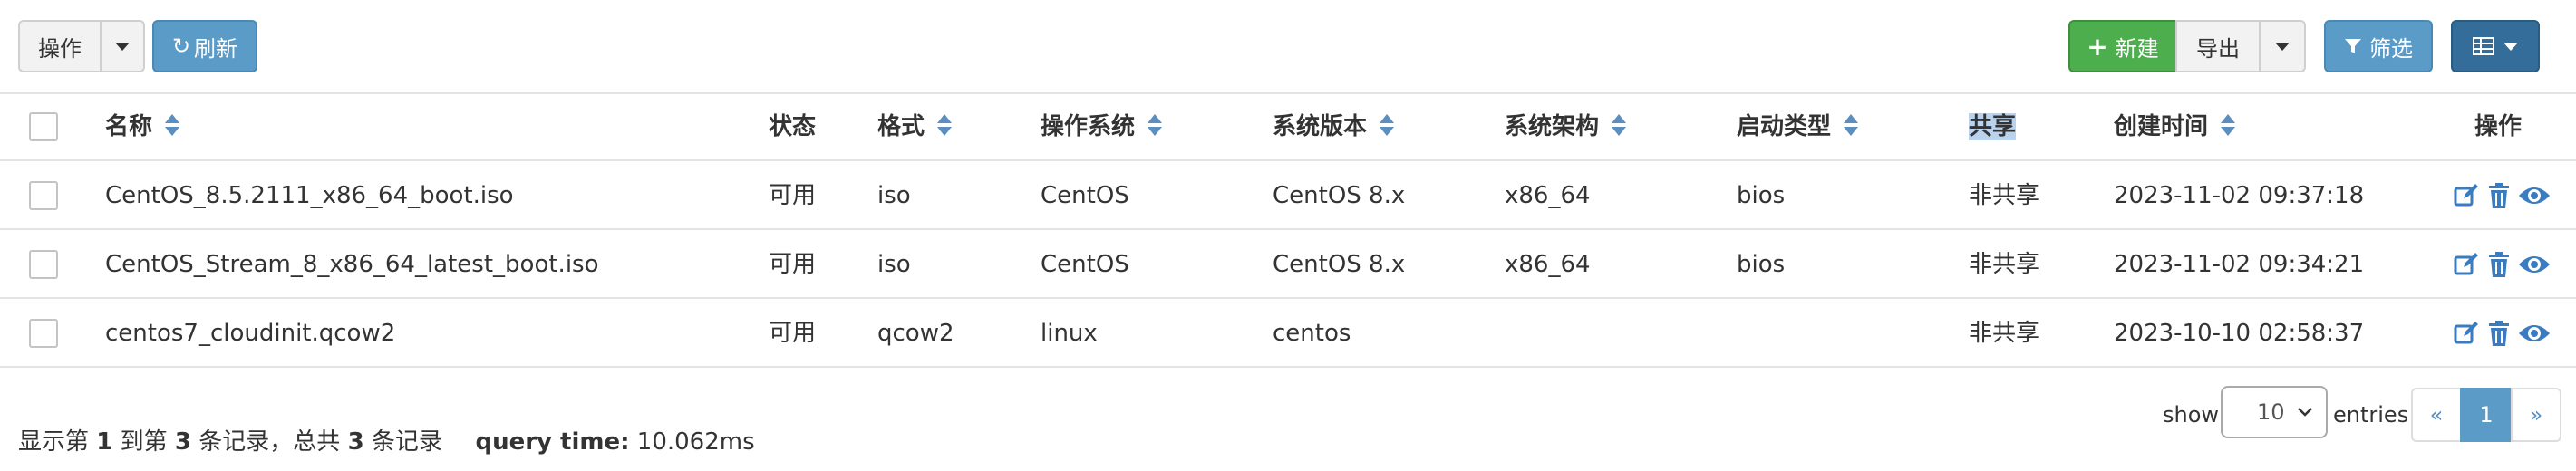  Describe the element at coordinates (352, 264) in the screenshot. I see `cell-name: CentOS_Stream_8_x86_64_latest_boot.iso` at that location.